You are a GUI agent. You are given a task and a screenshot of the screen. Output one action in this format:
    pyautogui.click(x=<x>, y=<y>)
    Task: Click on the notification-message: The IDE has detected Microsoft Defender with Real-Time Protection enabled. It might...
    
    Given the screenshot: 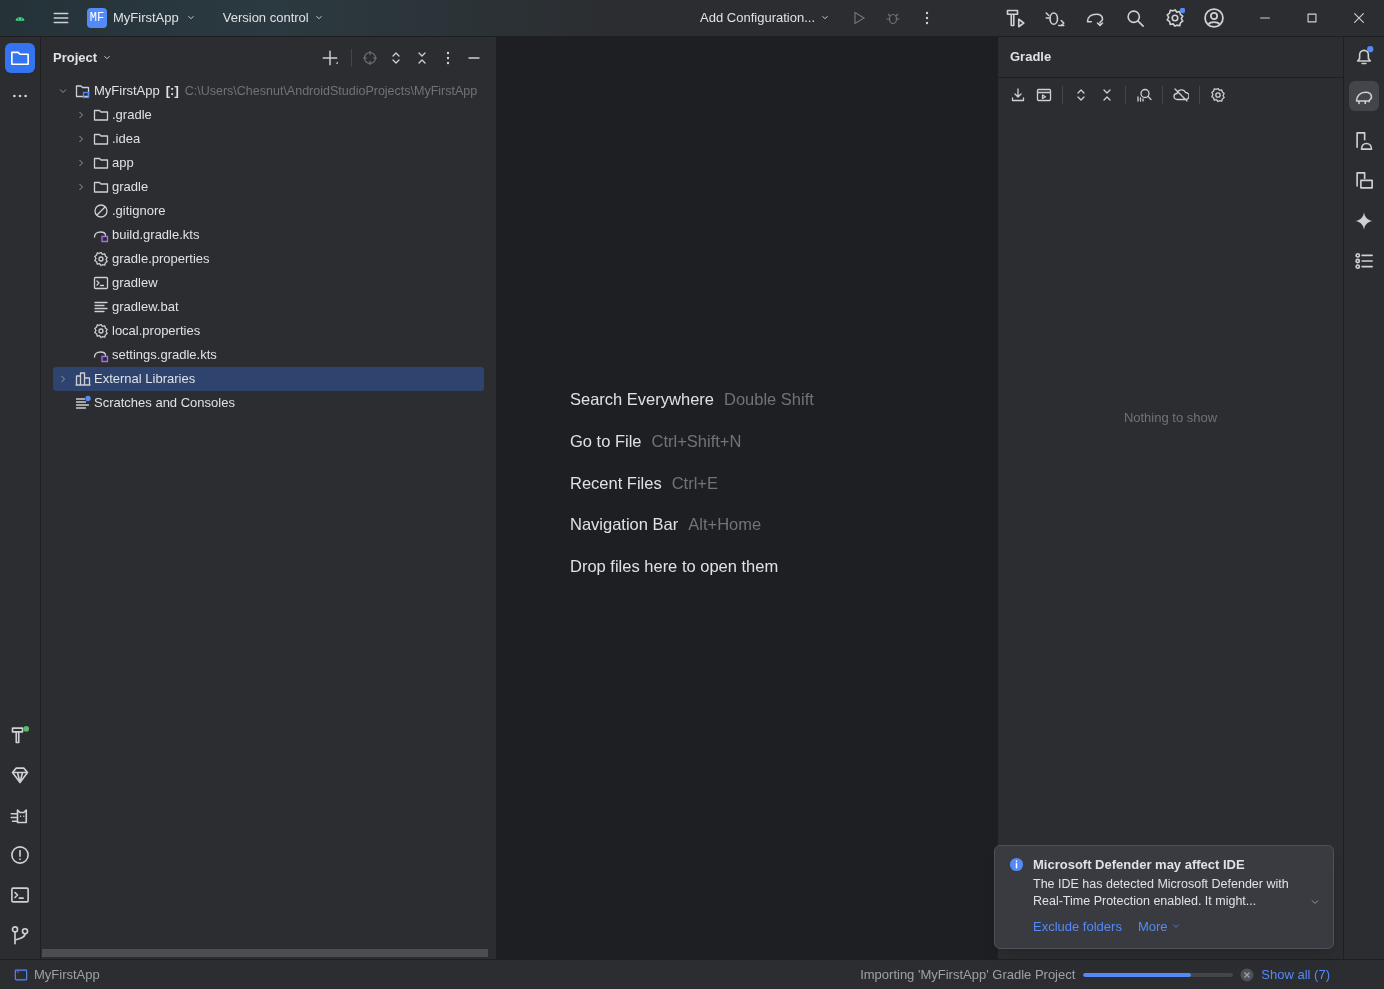 What is the action you would take?
    pyautogui.click(x=1161, y=892)
    